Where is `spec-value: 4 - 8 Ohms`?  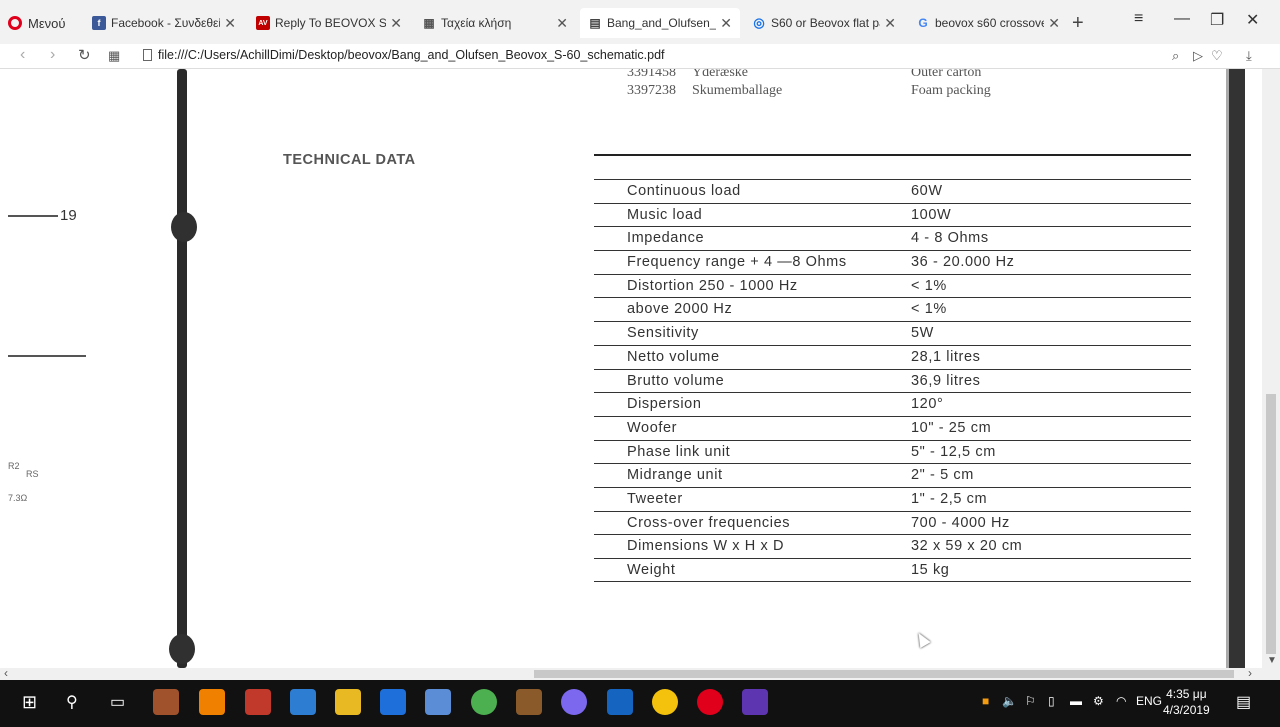 spec-value: 4 - 8 Ohms is located at coordinates (950, 238).